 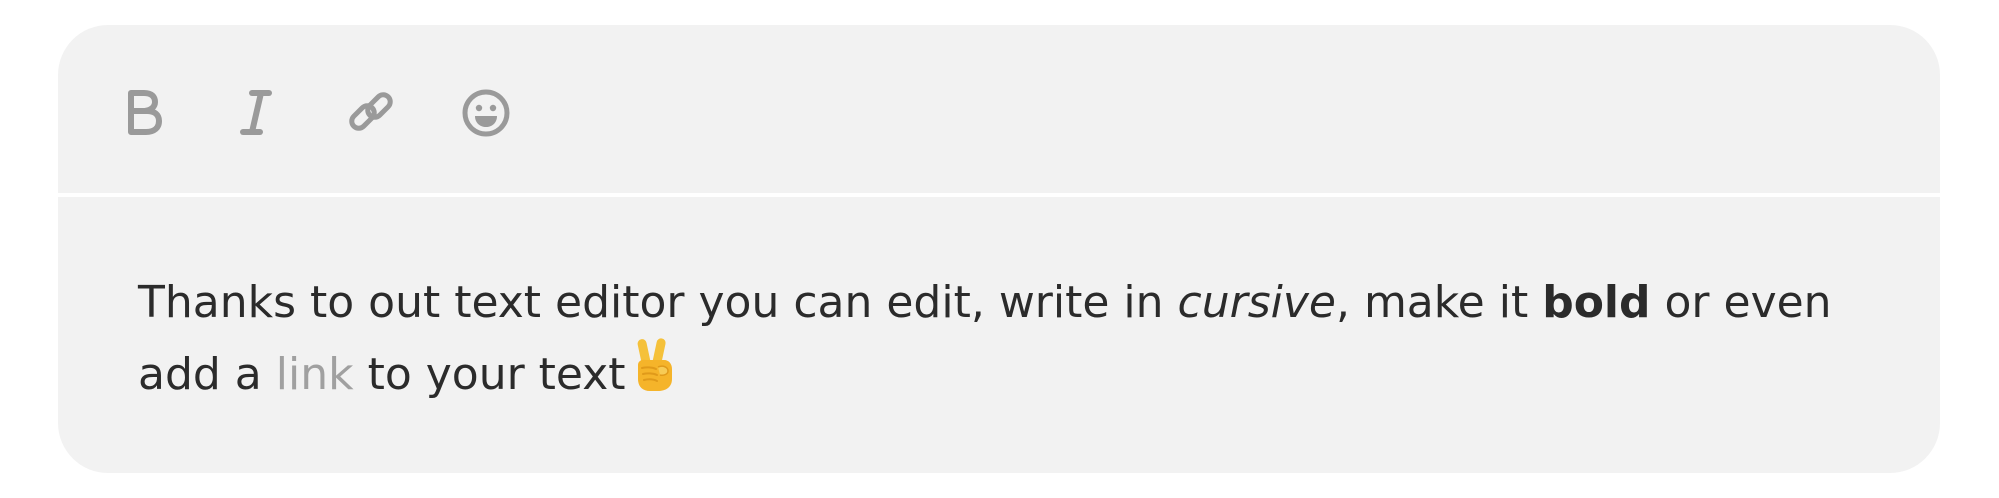 I want to click on link-button, so click(x=371, y=113).